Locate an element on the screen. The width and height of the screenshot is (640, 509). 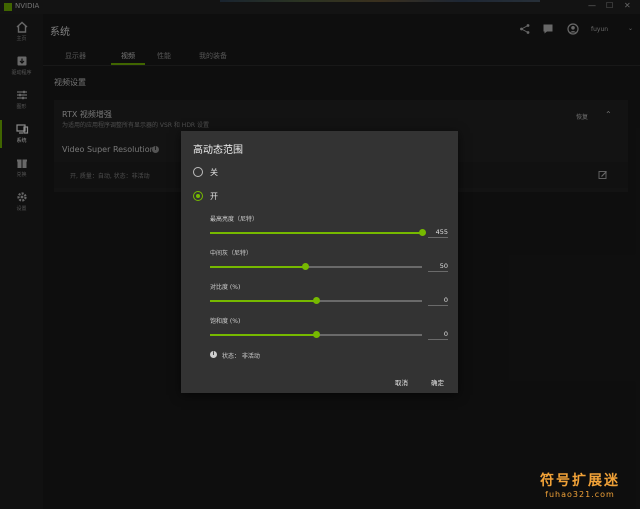
watermark: 符号扩展迷 fuhao321.com is located at coordinates (580, 484).